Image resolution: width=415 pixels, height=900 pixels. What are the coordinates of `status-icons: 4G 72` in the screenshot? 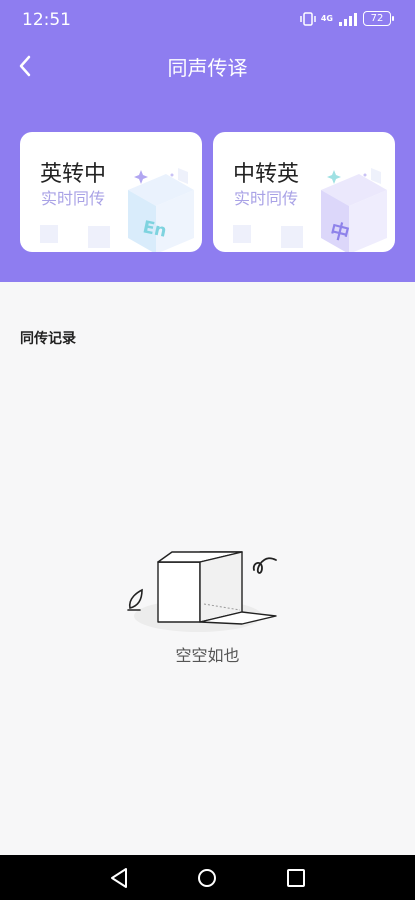 It's located at (347, 18).